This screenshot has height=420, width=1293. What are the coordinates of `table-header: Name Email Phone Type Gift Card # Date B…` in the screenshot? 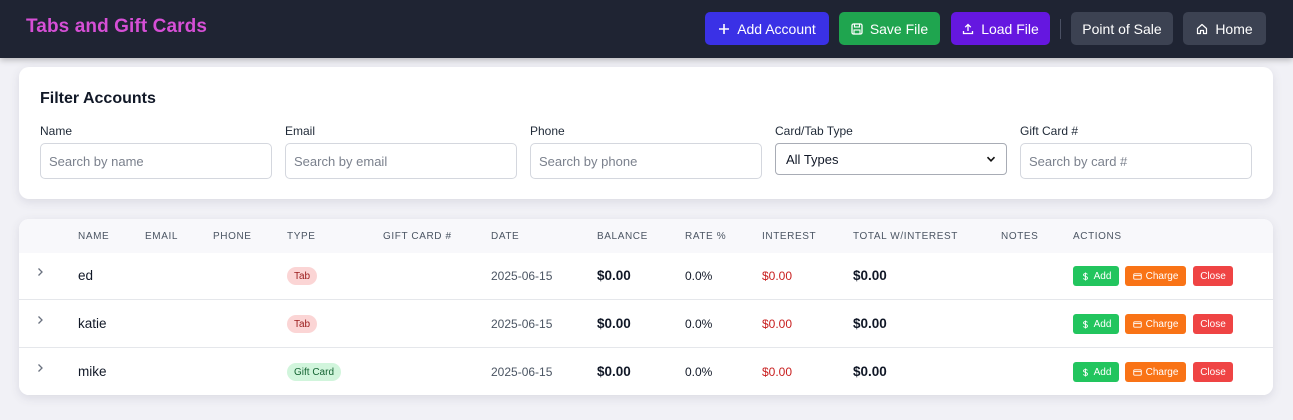 It's located at (646, 236).